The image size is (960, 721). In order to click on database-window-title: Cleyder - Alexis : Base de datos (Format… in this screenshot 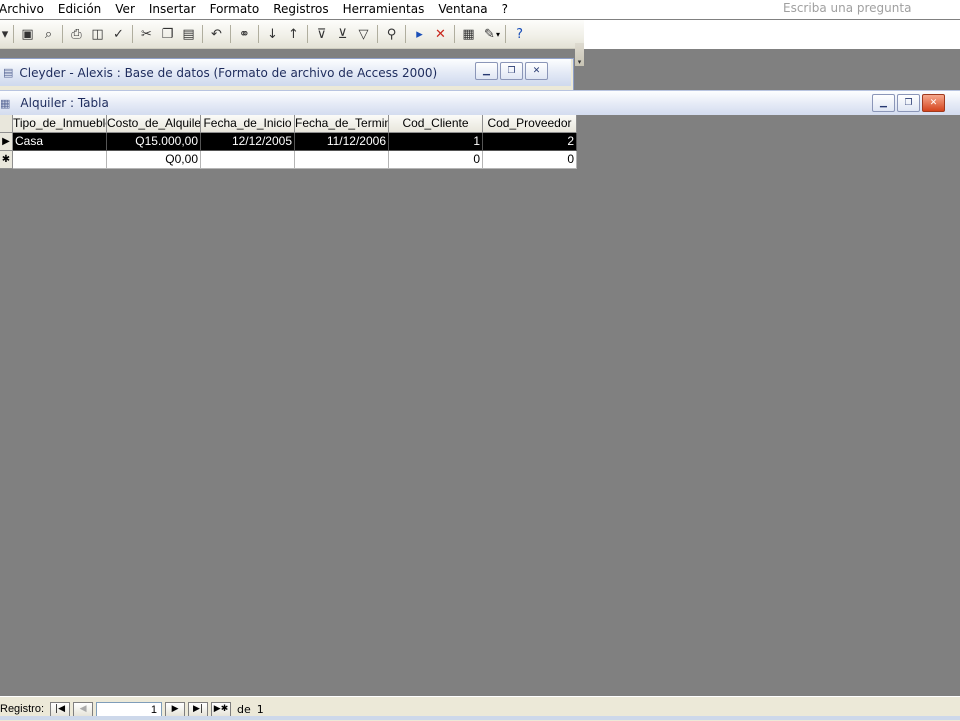, I will do `click(228, 72)`.